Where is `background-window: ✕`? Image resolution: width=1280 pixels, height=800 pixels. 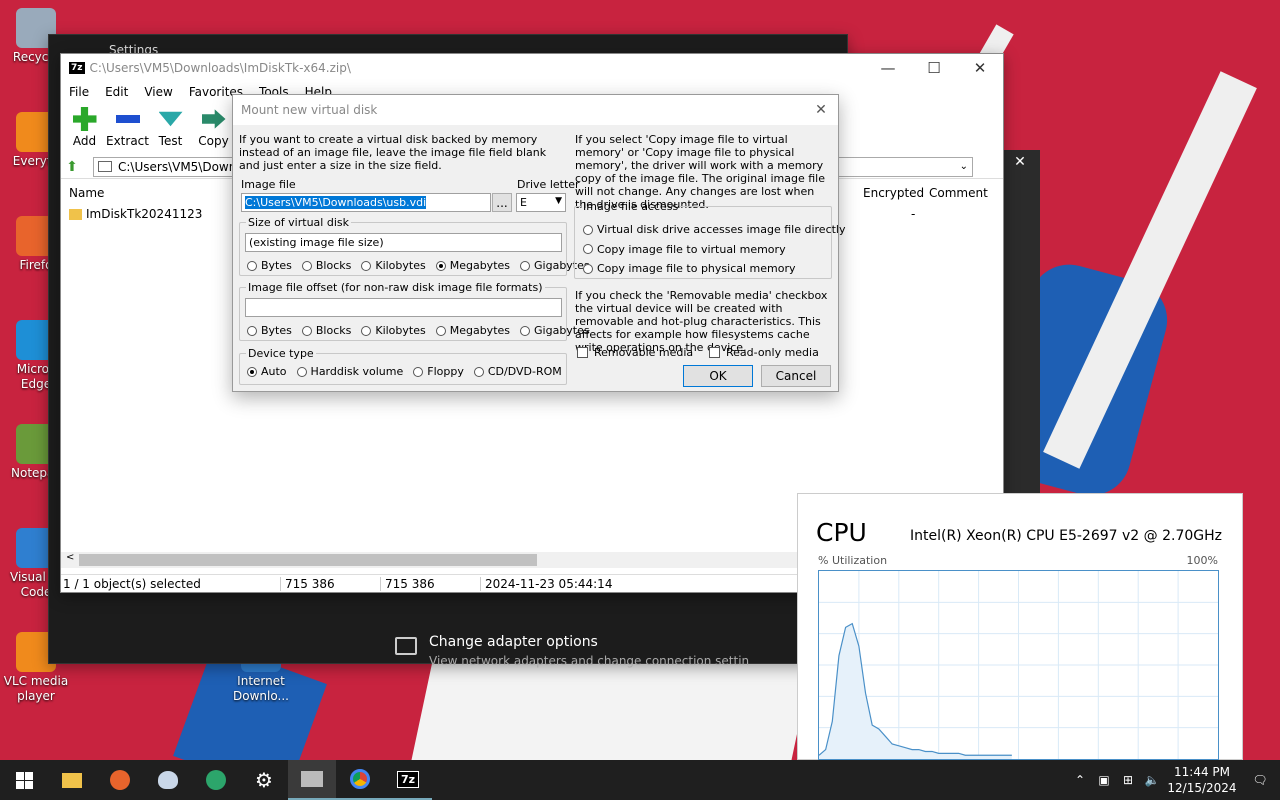 background-window: ✕ is located at coordinates (1020, 322).